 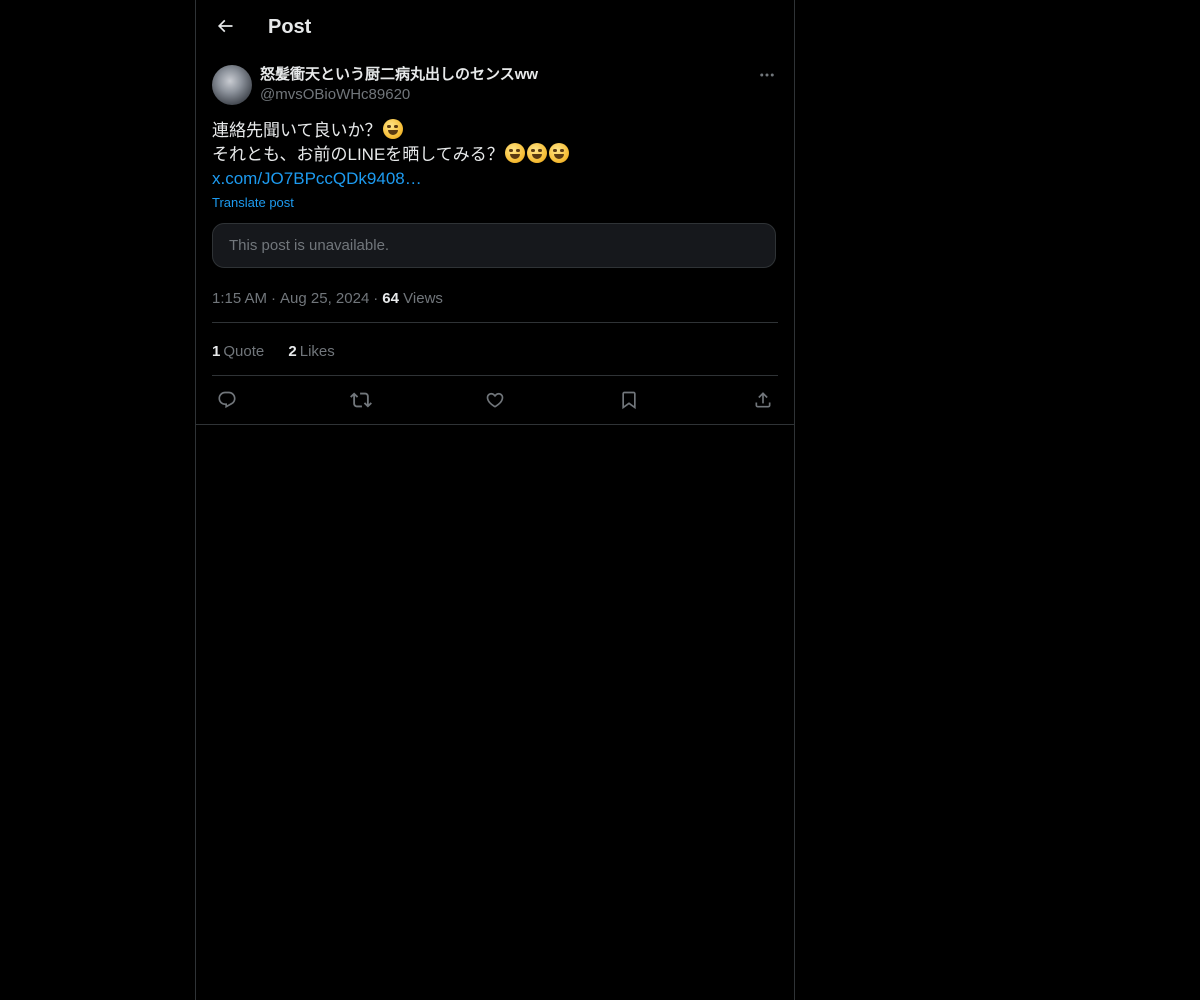 What do you see at coordinates (399, 75) in the screenshot?
I see `author-display-name: 怒髪衝天という厨二病丸出しのセンスww` at bounding box center [399, 75].